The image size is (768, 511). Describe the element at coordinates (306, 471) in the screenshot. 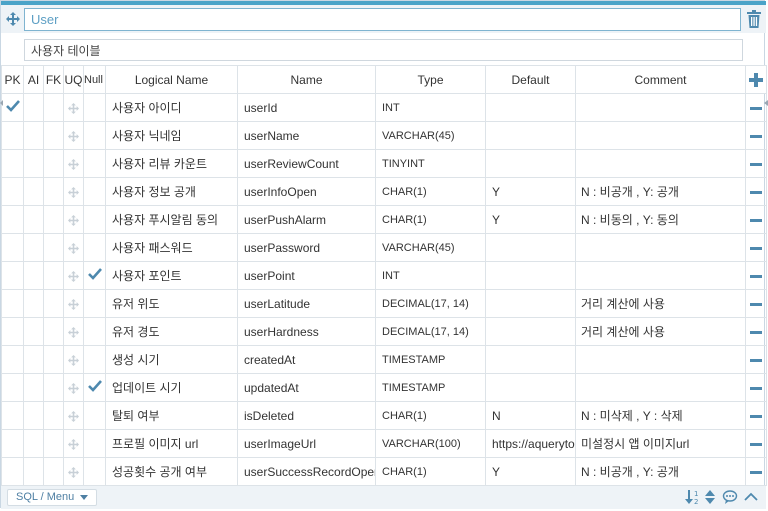

I see `name-cell: userSuccessRecordOpen` at that location.